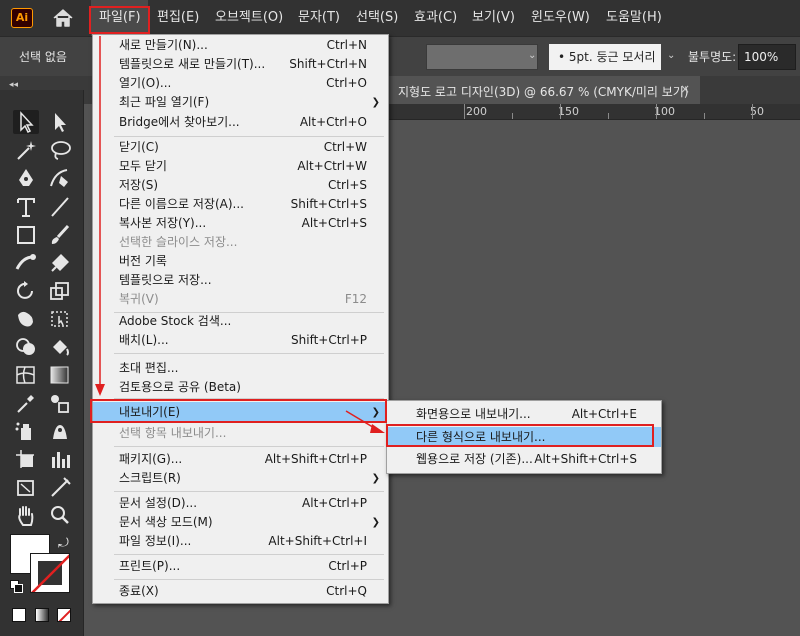  Describe the element at coordinates (26, 263) in the screenshot. I see `shaper-tool-icon` at that location.